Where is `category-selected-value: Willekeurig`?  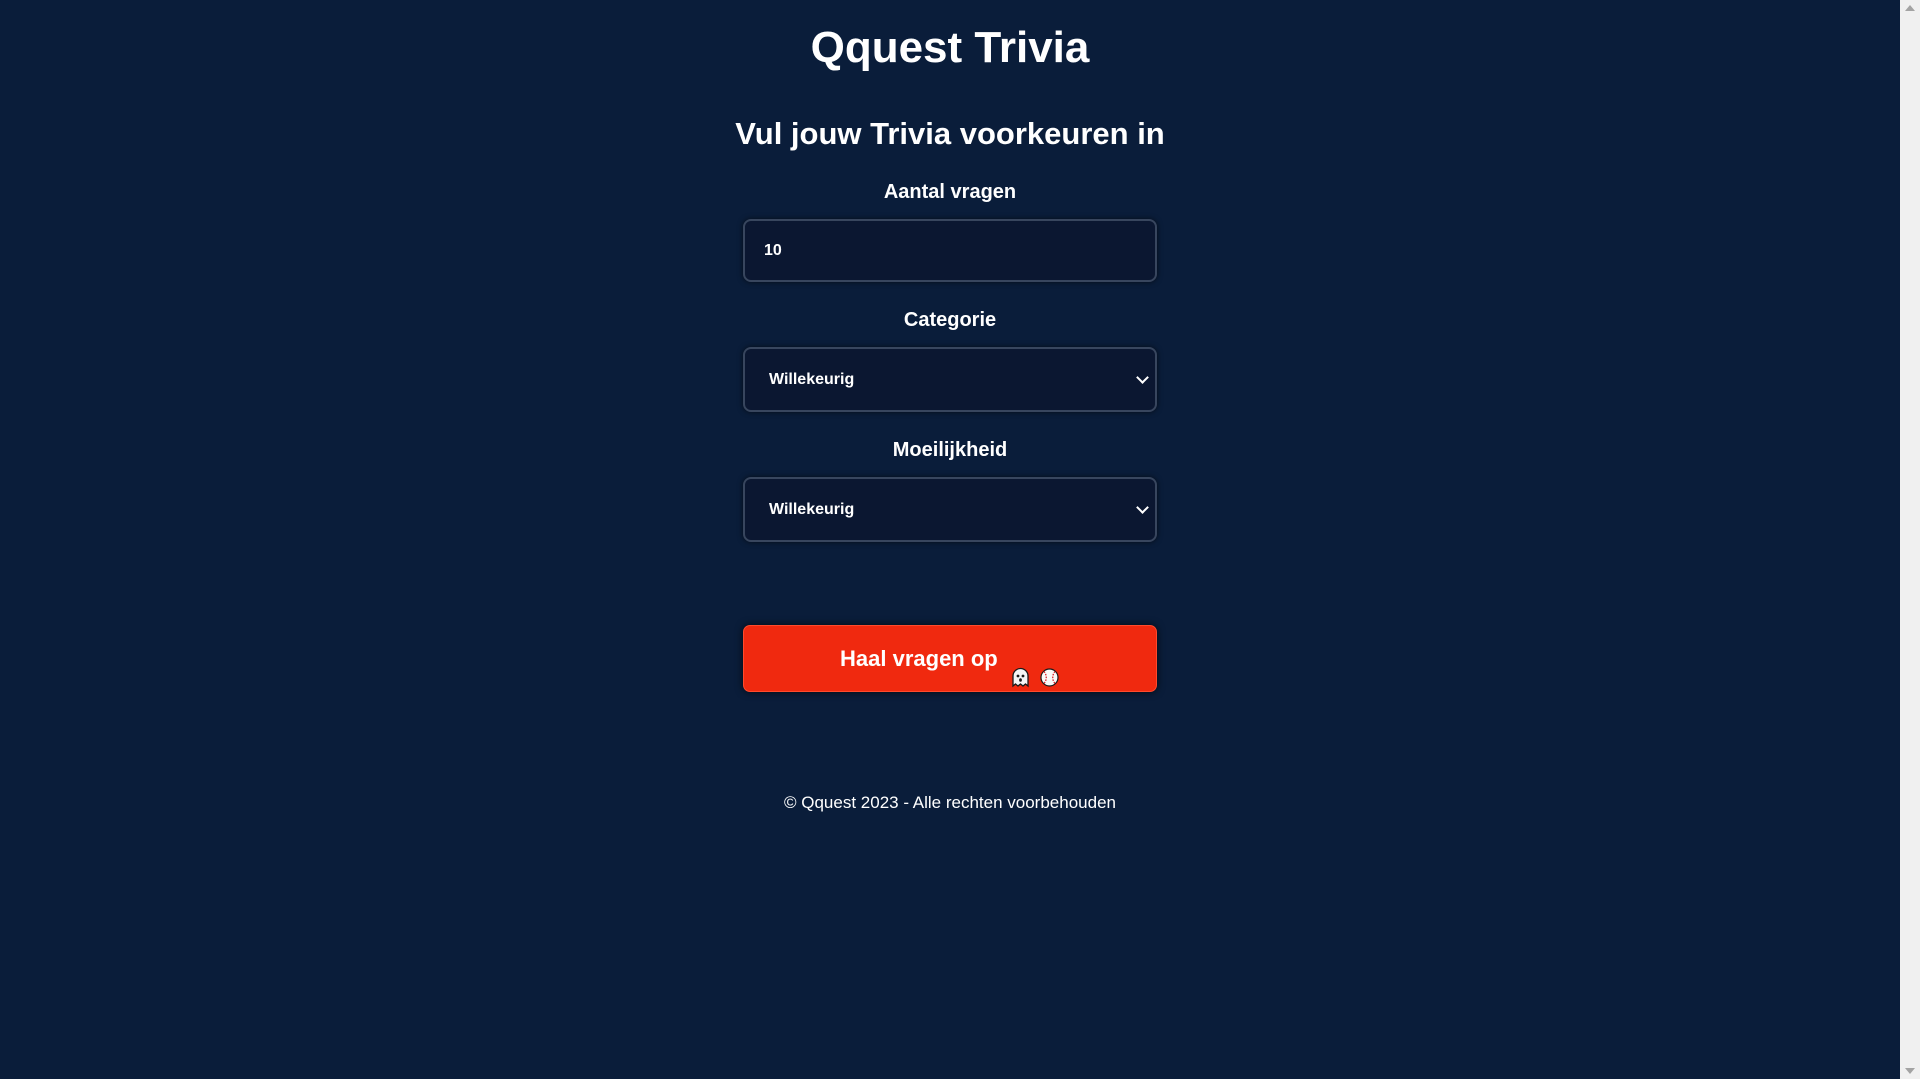 category-selected-value: Willekeurig is located at coordinates (812, 379).